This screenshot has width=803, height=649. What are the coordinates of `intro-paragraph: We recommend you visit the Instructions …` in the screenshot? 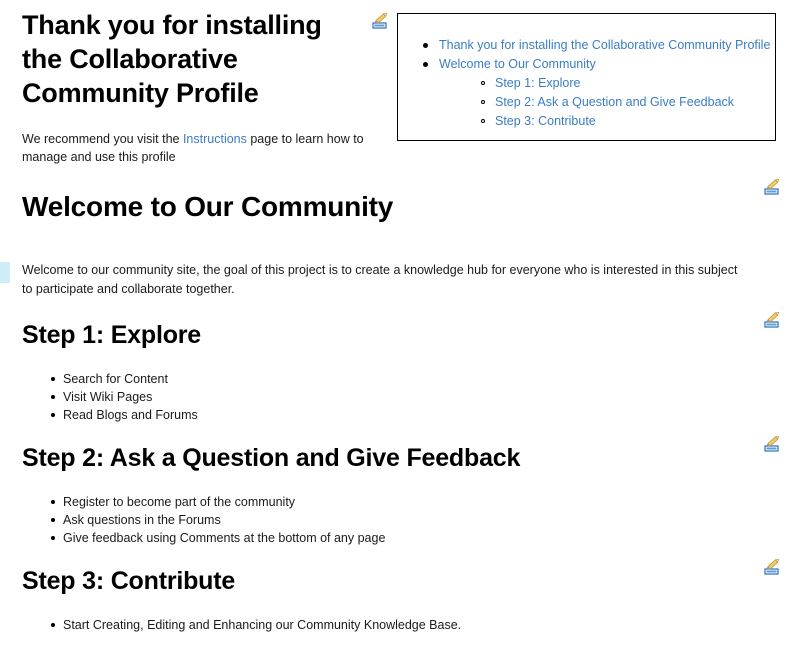 It's located at (194, 148).